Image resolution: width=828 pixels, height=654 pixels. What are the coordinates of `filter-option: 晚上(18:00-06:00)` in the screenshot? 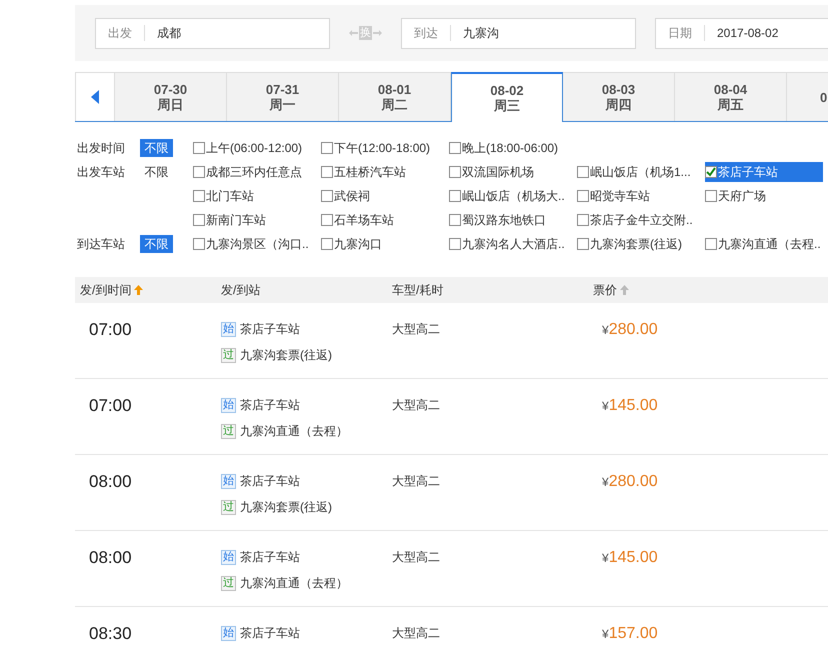 It's located at (504, 148).